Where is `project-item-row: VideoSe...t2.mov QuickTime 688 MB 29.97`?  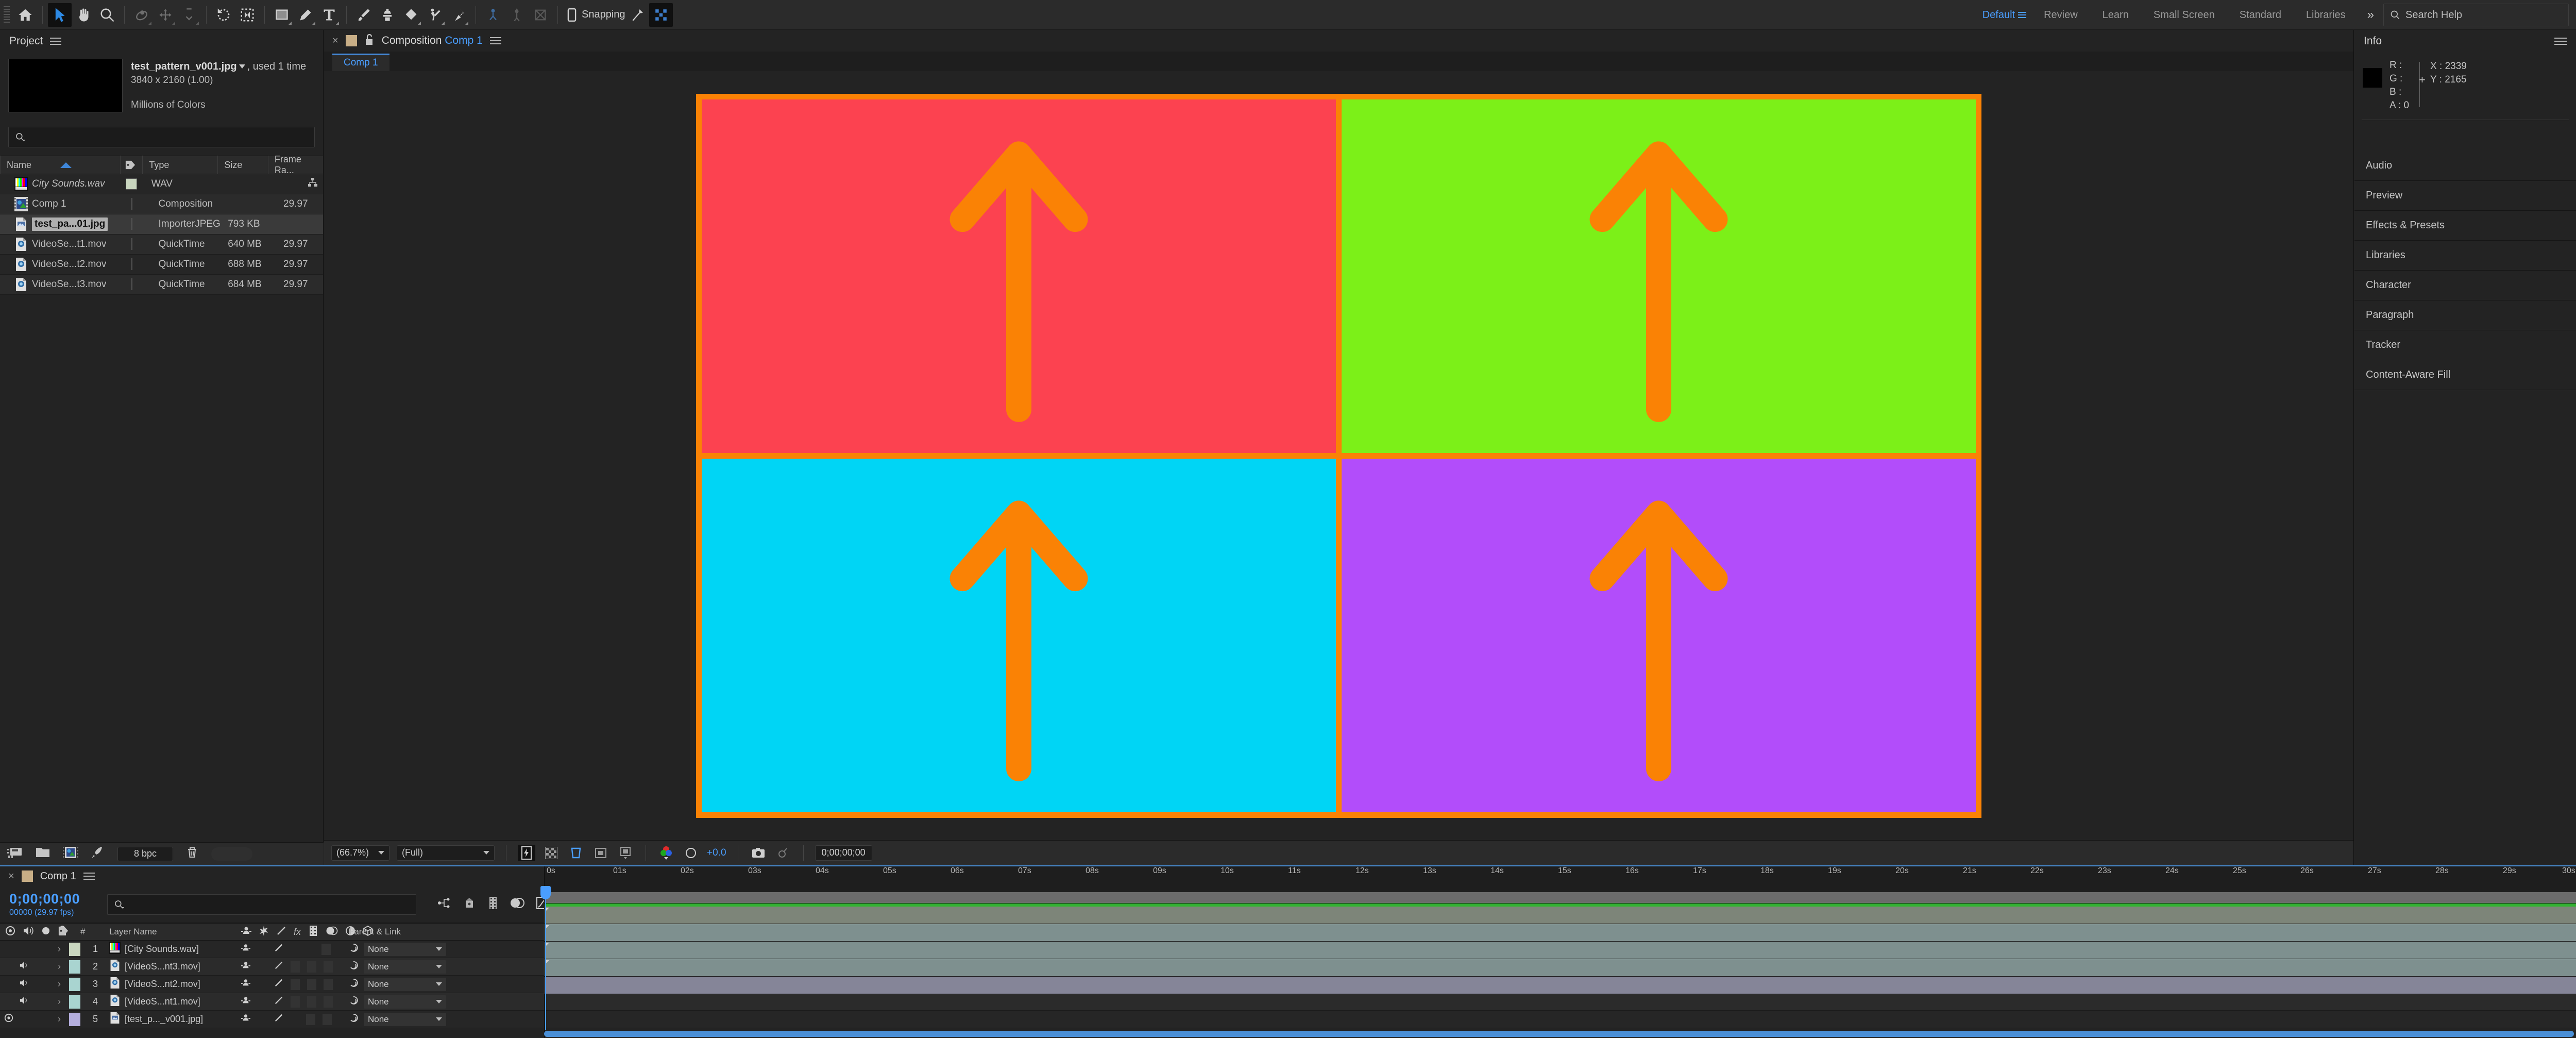 project-item-row: VideoSe...t2.mov QuickTime 688 MB 29.97 is located at coordinates (161, 265).